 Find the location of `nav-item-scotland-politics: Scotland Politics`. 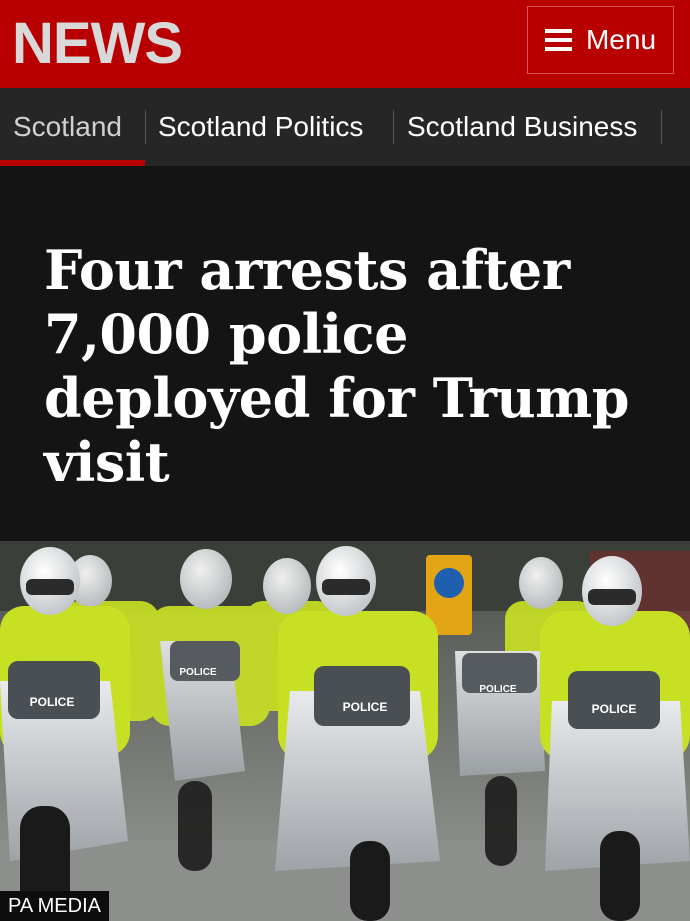

nav-item-scotland-politics: Scotland Politics is located at coordinates (260, 127).